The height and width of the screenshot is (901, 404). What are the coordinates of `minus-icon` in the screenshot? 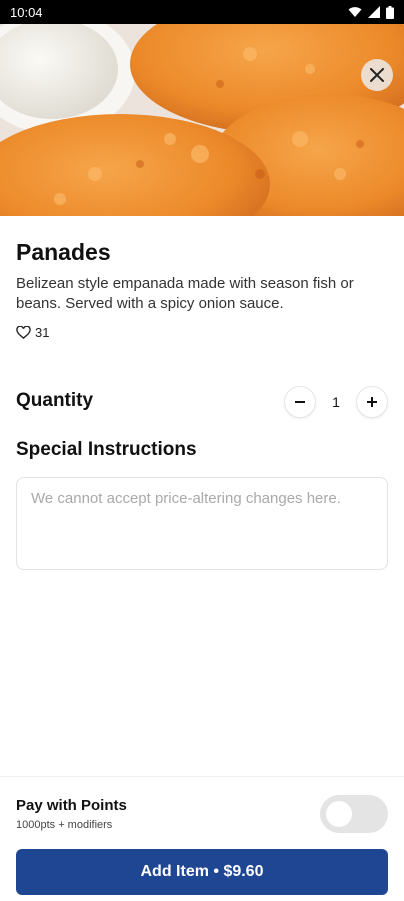 It's located at (300, 402).